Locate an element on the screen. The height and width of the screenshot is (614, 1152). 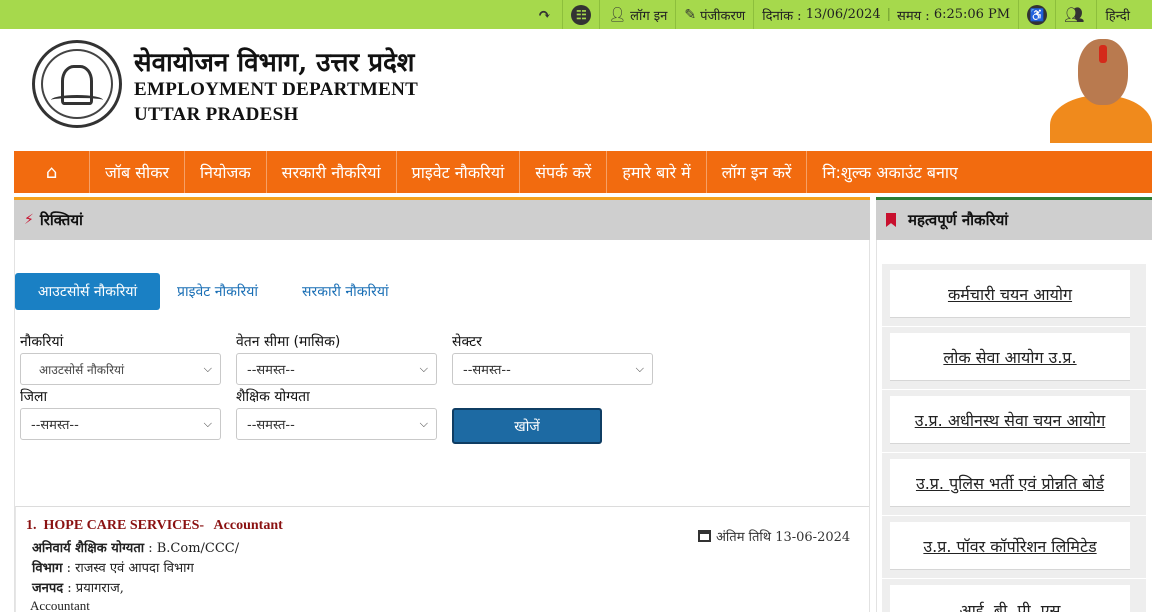
important-job-link-ssc: कर्मचारी चयन आयोग is located at coordinates (1010, 294).